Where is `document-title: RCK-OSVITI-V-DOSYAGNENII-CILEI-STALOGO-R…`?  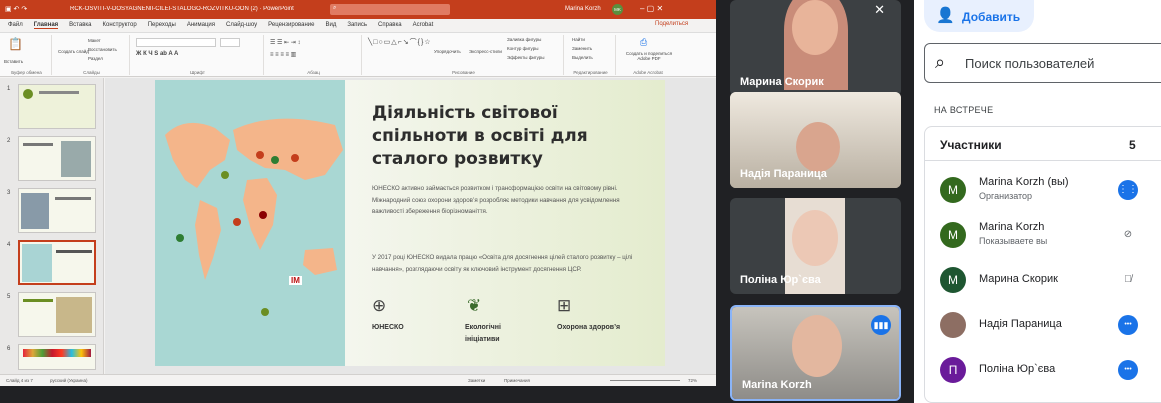 document-title: RCK-OSVITI-V-DOSYAGNENII-CILEI-STALOGO-R… is located at coordinates (182, 9).